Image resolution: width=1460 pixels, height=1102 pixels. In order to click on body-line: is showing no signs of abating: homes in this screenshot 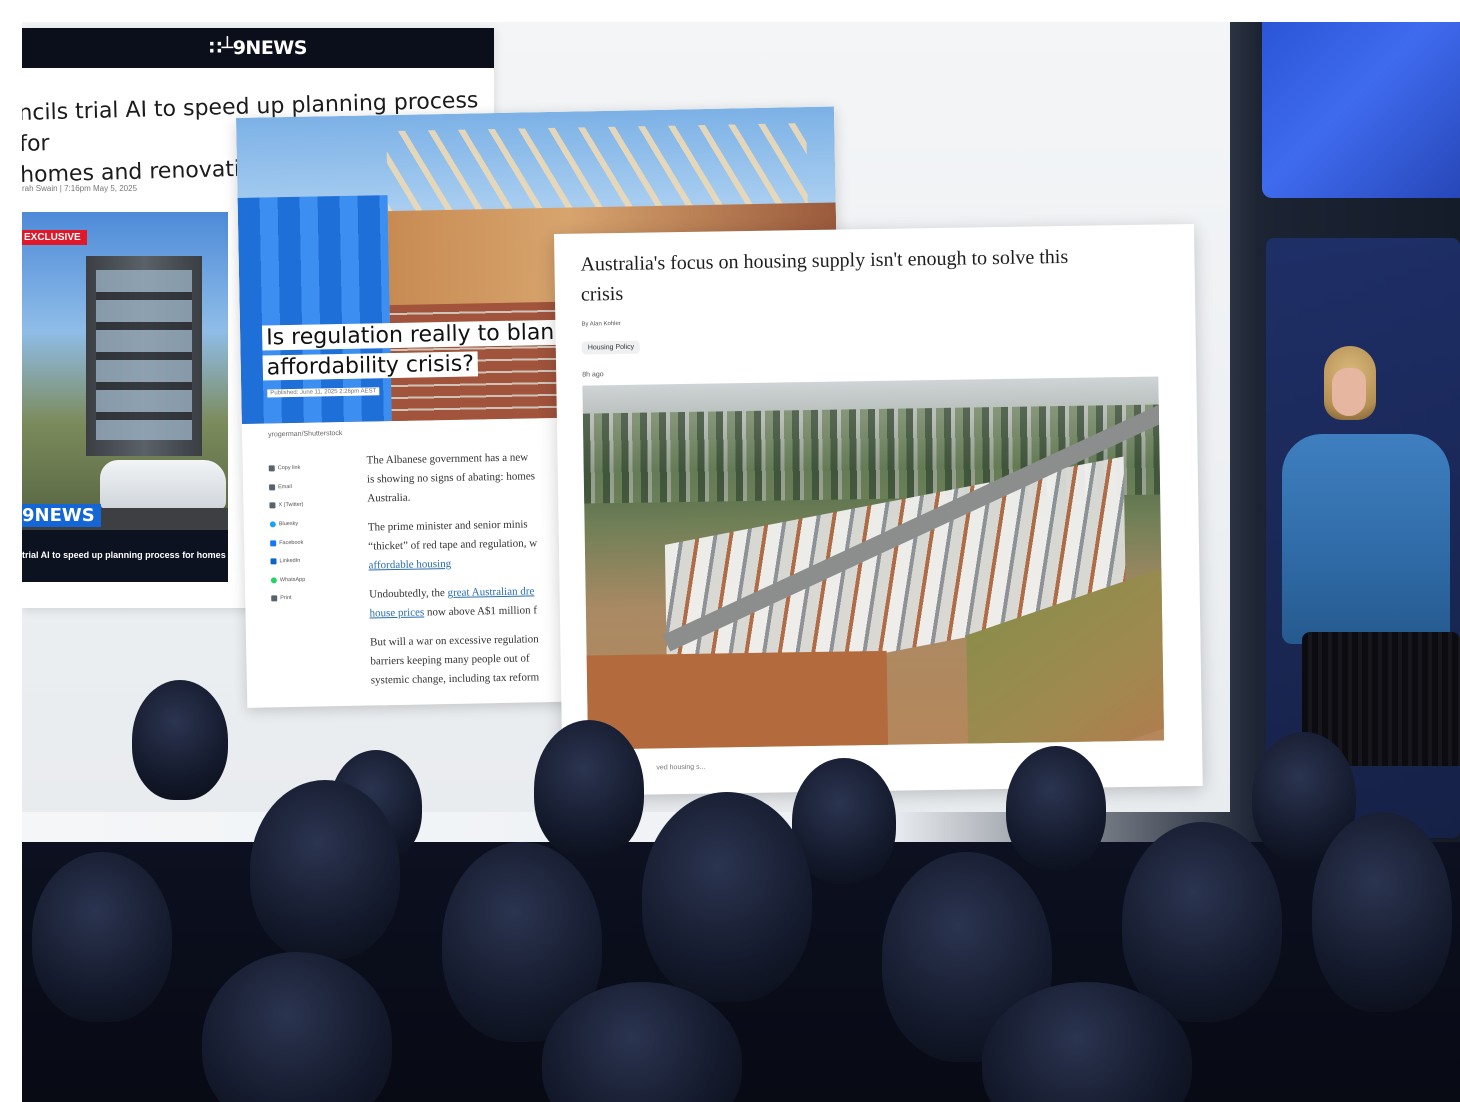, I will do `click(451, 478)`.